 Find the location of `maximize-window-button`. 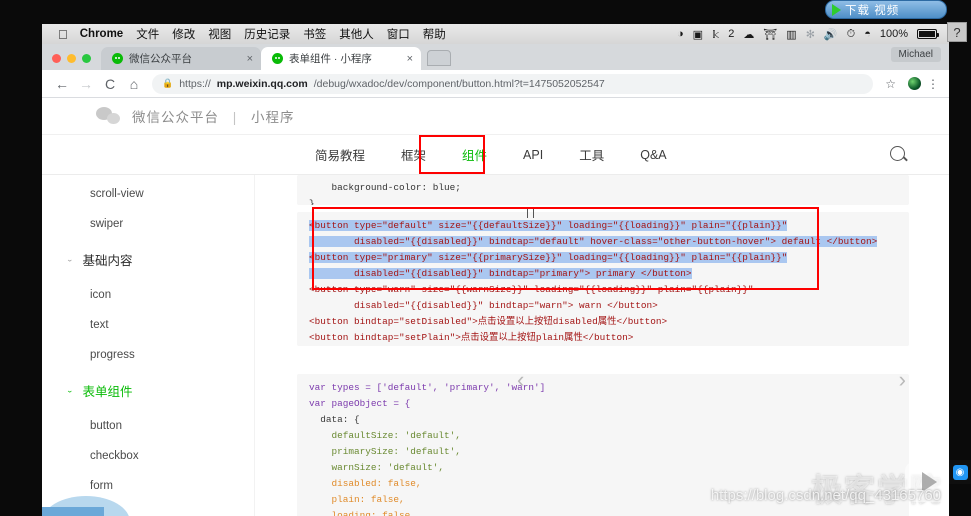

maximize-window-button is located at coordinates (86, 58).